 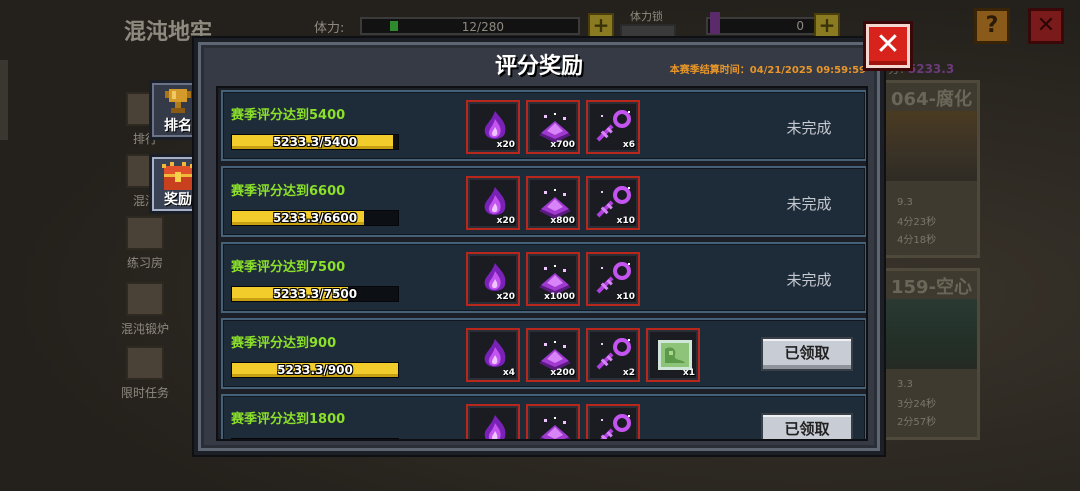 What do you see at coordinates (145, 363) in the screenshot?
I see `scroll-icon` at bounding box center [145, 363].